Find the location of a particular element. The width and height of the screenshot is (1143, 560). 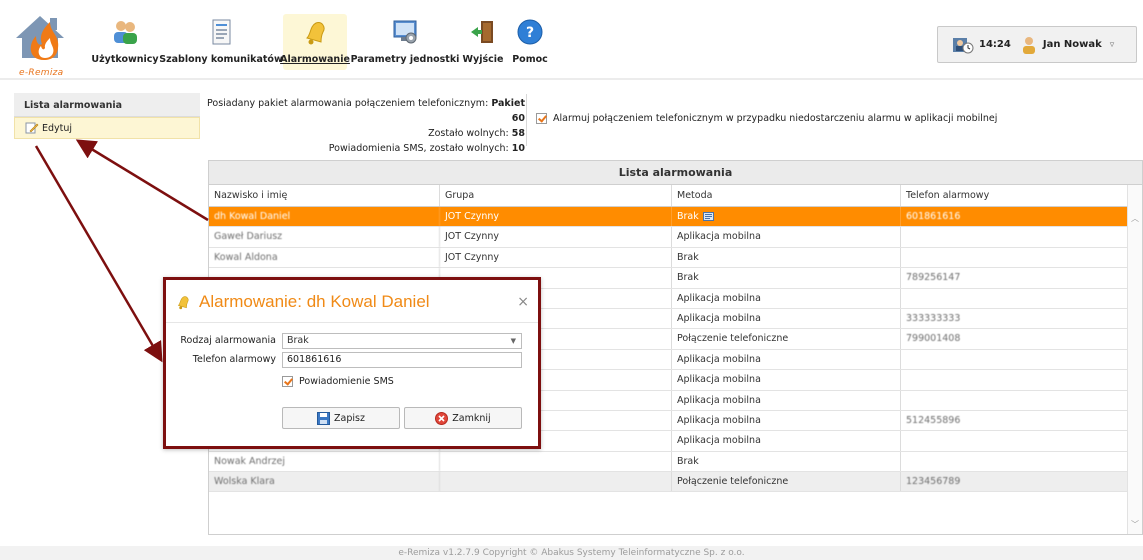

alarm-phone-input: 601861616 is located at coordinates (402, 360).